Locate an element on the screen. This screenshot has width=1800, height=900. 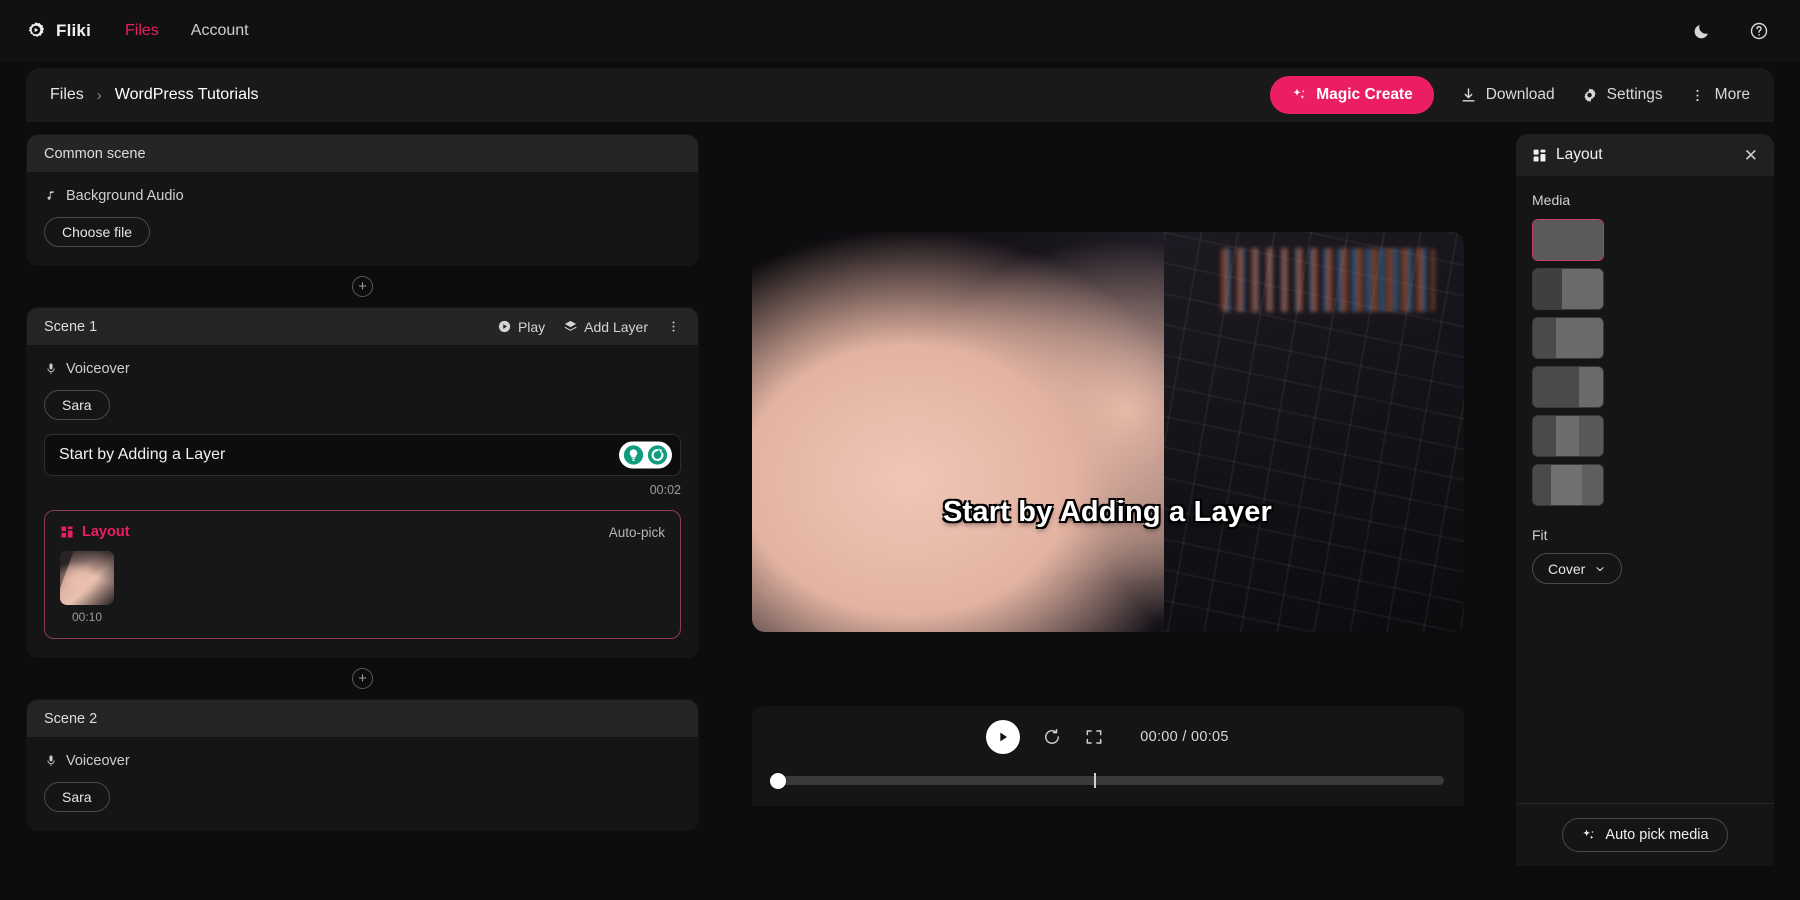
player-time-display: 00:00 / 00:05 is located at coordinates (1184, 737).